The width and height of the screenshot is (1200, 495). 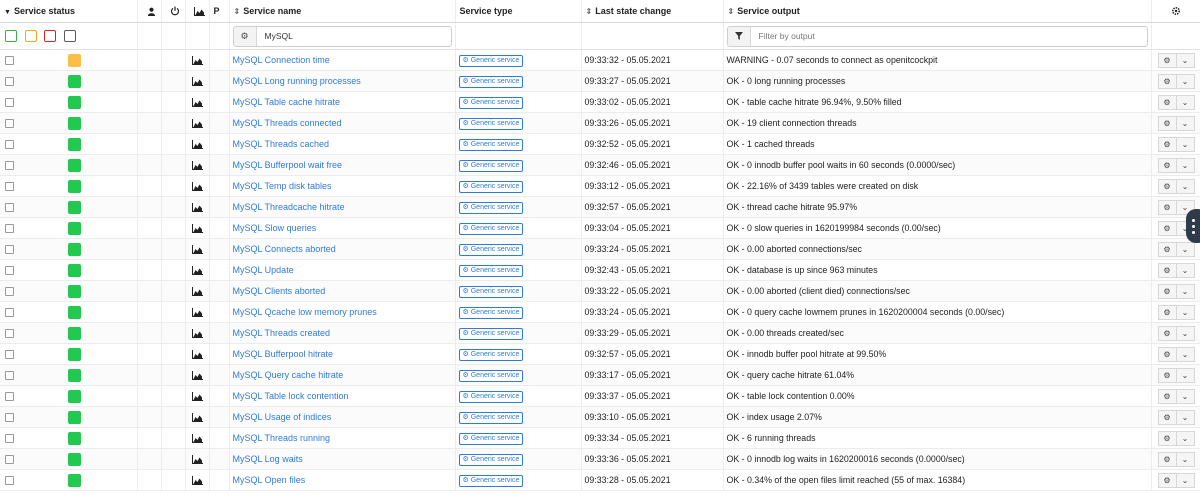 I want to click on service-status-header: ▼ Service status, so click(x=69, y=11).